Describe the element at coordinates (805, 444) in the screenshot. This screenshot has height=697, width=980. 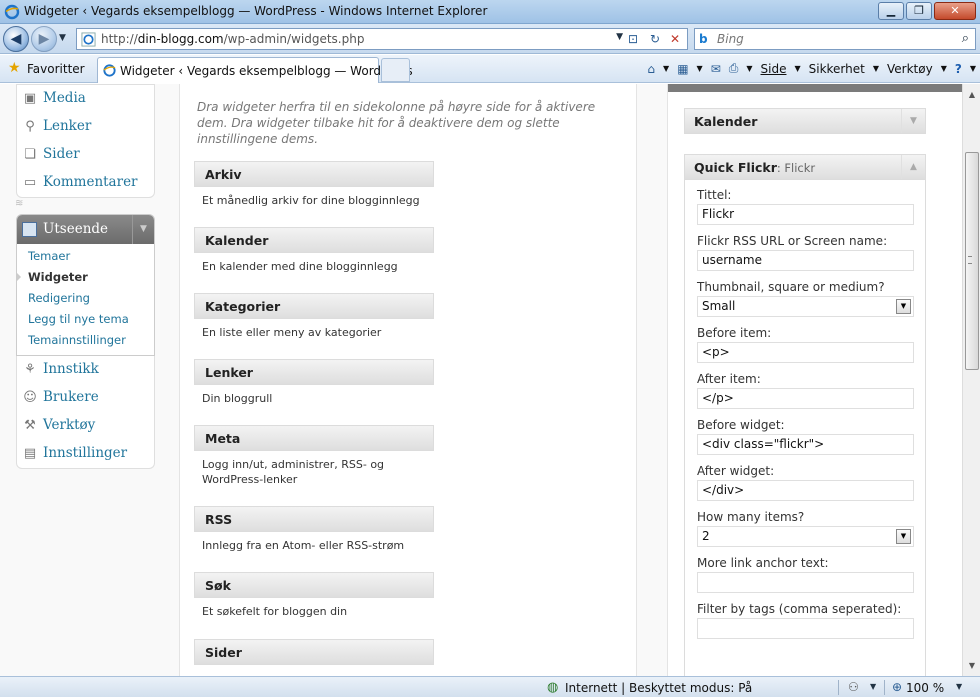
I see `before-widget-input: <div class="flickr">` at that location.